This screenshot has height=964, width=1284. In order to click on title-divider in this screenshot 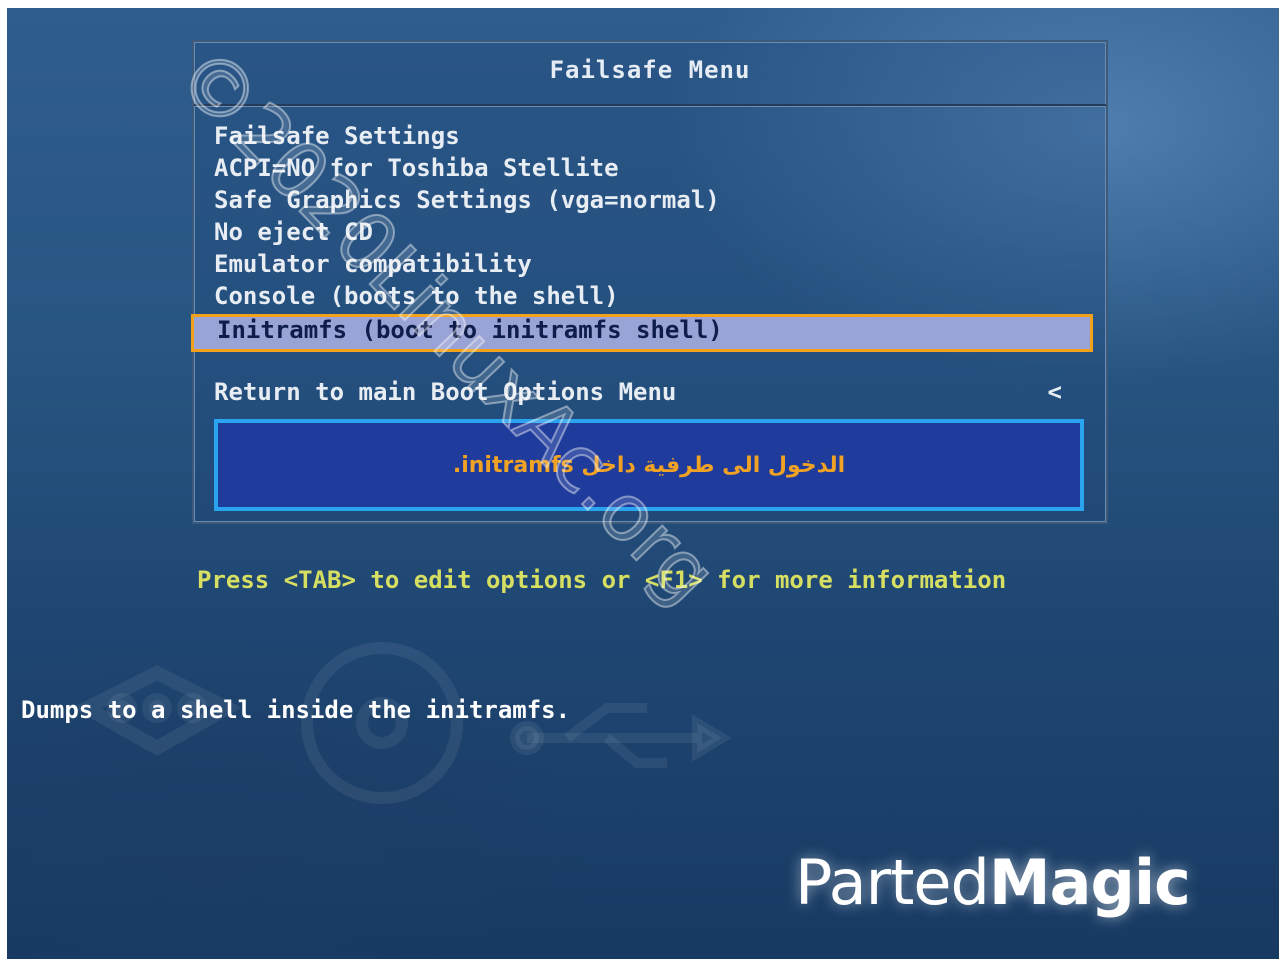, I will do `click(650, 105)`.